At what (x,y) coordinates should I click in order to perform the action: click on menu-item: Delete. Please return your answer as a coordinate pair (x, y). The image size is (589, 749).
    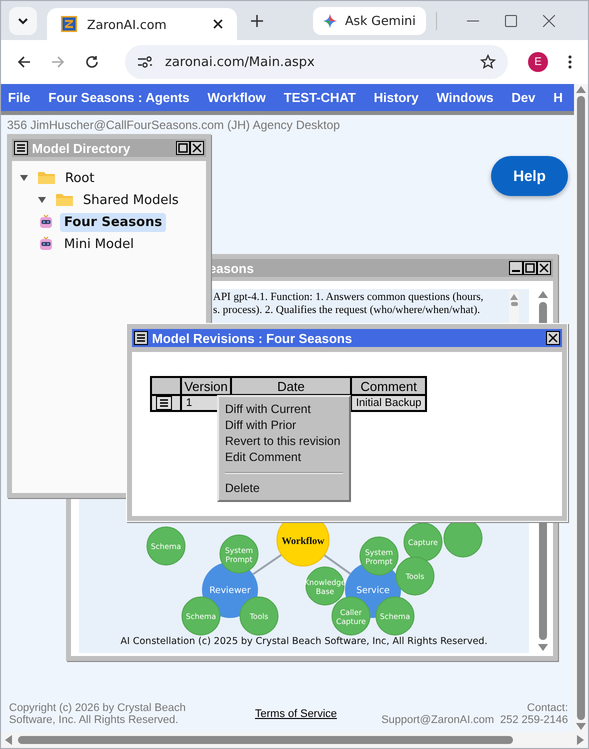
    Looking at the image, I should click on (287, 488).